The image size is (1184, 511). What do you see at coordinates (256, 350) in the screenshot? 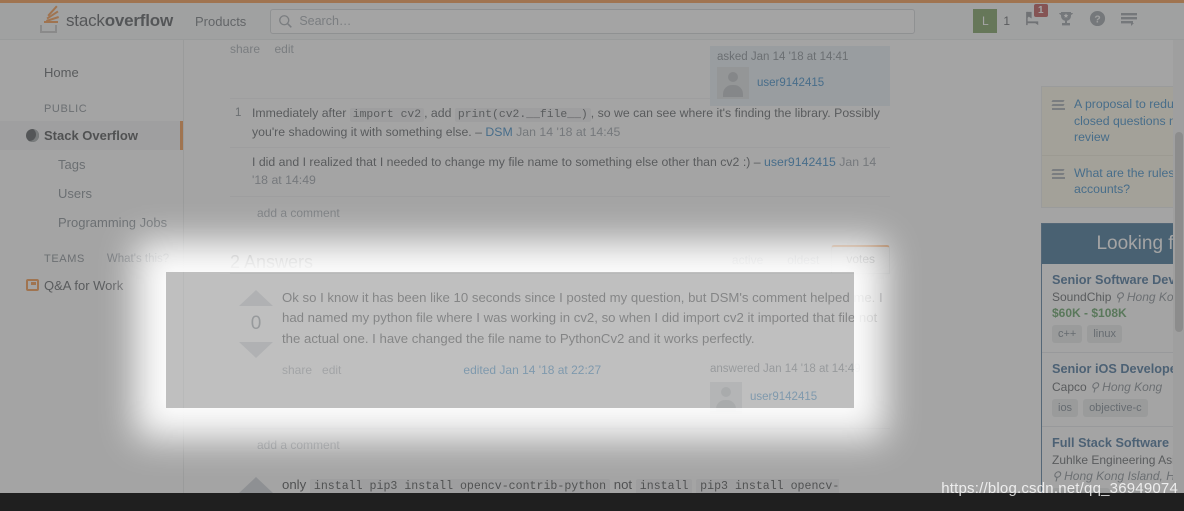
I see `downvote-arrow-icon` at bounding box center [256, 350].